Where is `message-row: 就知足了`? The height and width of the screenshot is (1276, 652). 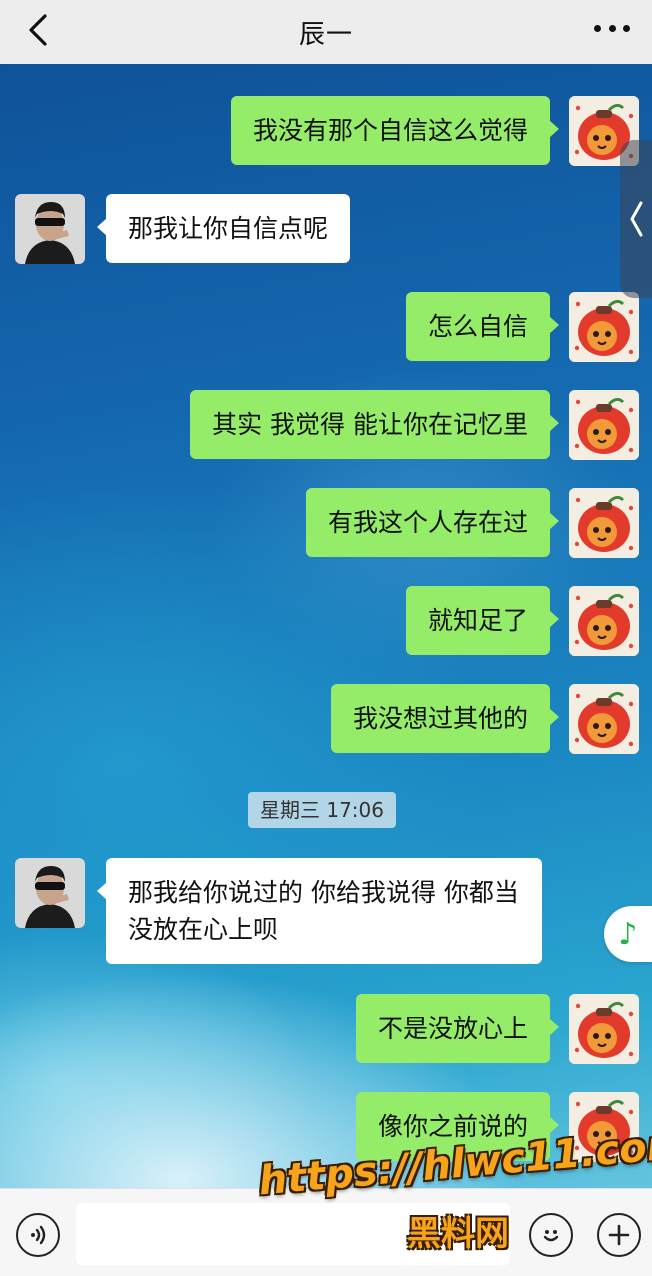
message-row: 就知足了 is located at coordinates (326, 621).